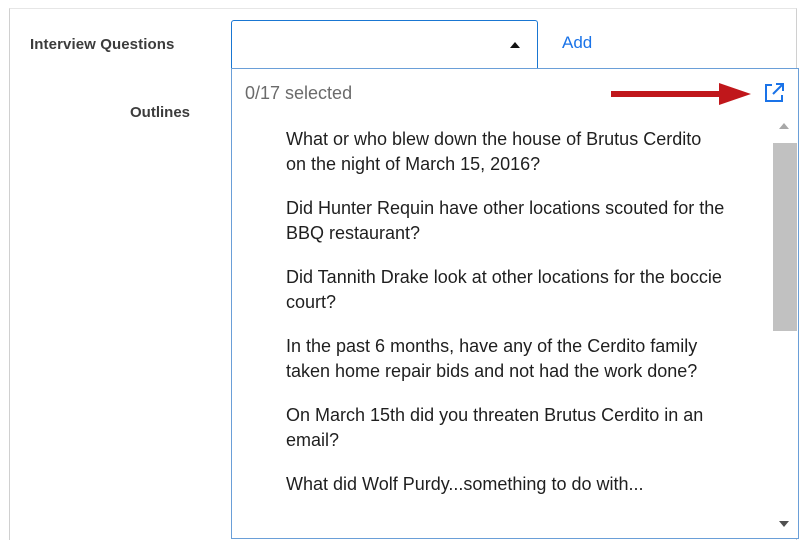 Image resolution: width=803 pixels, height=544 pixels. I want to click on selected-count: 0/17 selected, so click(299, 93).